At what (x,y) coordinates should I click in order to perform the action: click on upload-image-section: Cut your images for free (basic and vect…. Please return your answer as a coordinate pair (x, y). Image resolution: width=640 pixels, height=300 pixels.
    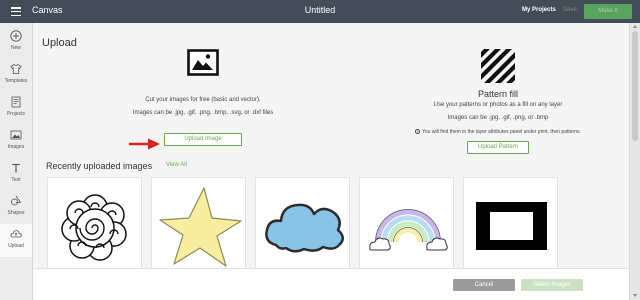
    Looking at the image, I should click on (203, 97).